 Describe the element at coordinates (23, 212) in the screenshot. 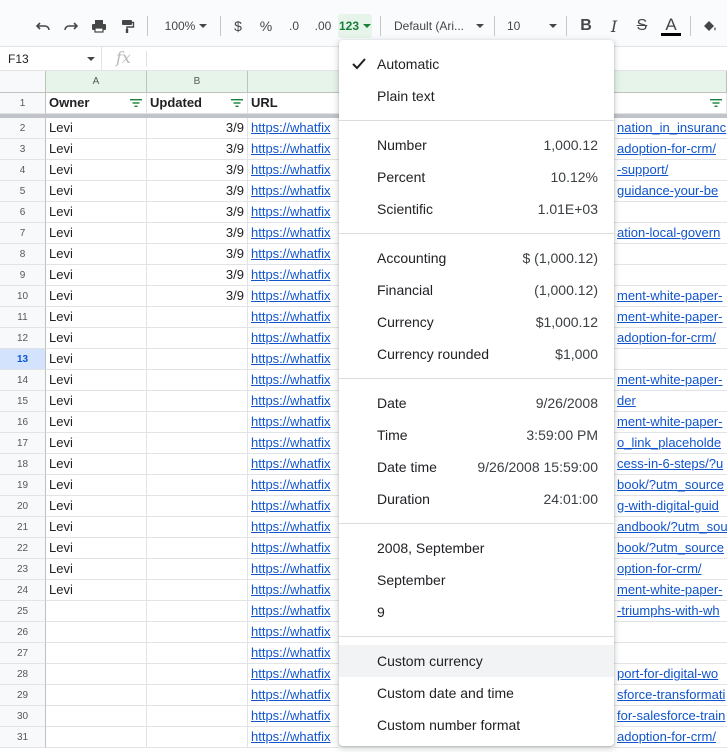

I see `row-number: 6` at that location.